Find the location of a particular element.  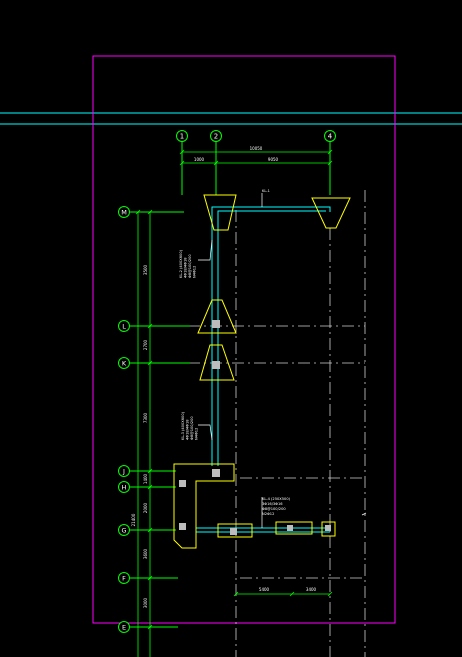

axis-label: J is located at coordinates (123, 472).